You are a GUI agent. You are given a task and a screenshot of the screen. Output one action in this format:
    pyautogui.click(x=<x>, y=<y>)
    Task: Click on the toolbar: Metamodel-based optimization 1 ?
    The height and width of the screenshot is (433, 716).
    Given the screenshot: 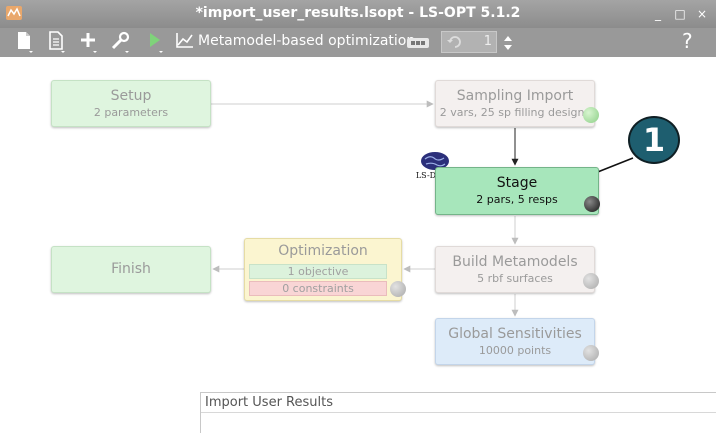 What is the action you would take?
    pyautogui.click(x=358, y=42)
    